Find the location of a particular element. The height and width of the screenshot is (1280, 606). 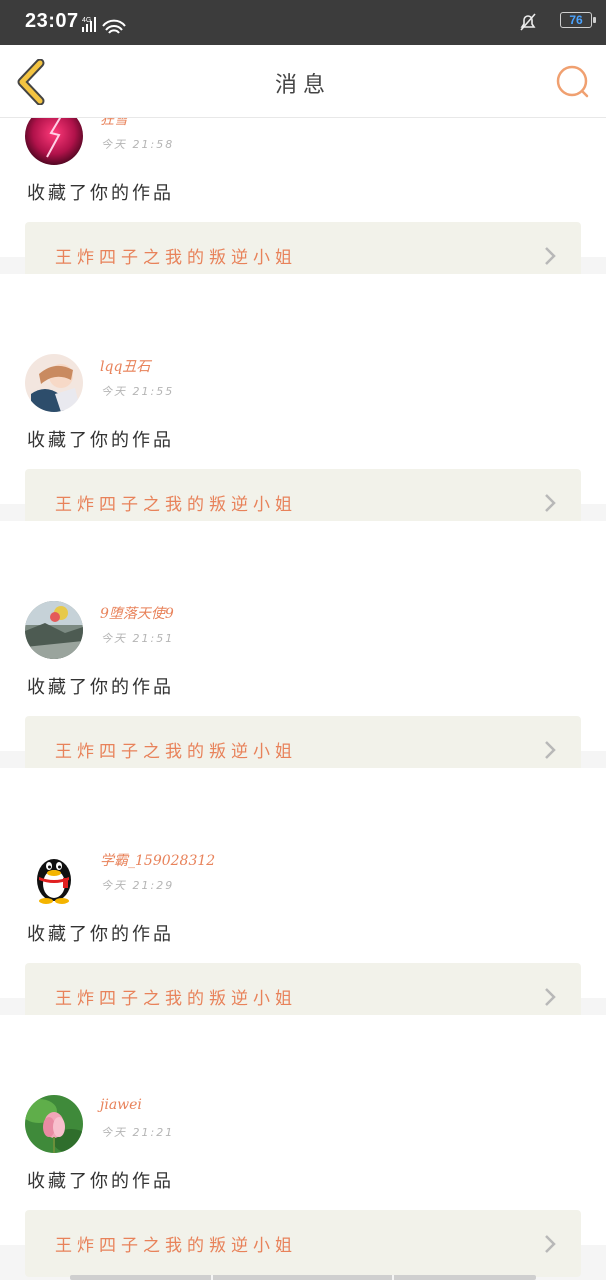

username: lqq丑石 is located at coordinates (125, 366).